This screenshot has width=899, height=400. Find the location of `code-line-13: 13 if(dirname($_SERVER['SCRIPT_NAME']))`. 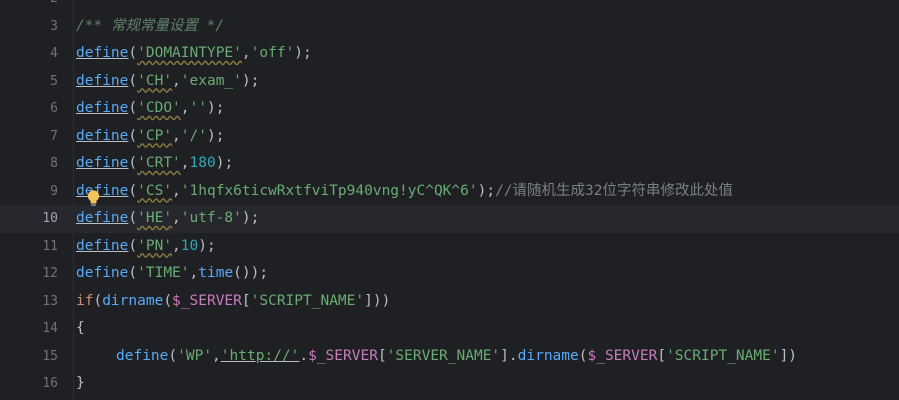

code-line-13: 13 if(dirname($_SERVER['SCRIPT_NAME'])) is located at coordinates (449, 302).